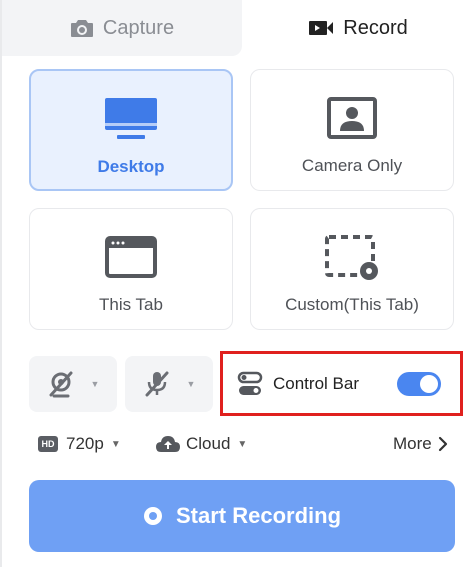 This screenshot has width=474, height=567. I want to click on mode-custom-label: Custom(This Tab), so click(352, 304).